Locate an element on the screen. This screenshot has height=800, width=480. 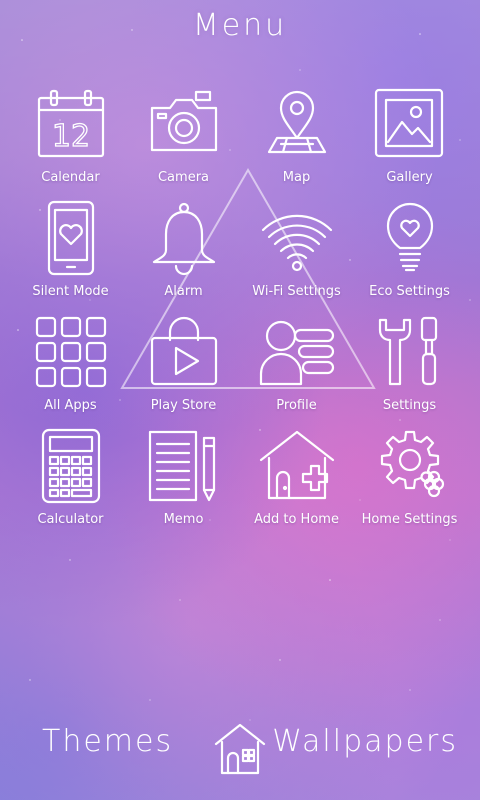
profile-card-icon is located at coordinates (297, 352).